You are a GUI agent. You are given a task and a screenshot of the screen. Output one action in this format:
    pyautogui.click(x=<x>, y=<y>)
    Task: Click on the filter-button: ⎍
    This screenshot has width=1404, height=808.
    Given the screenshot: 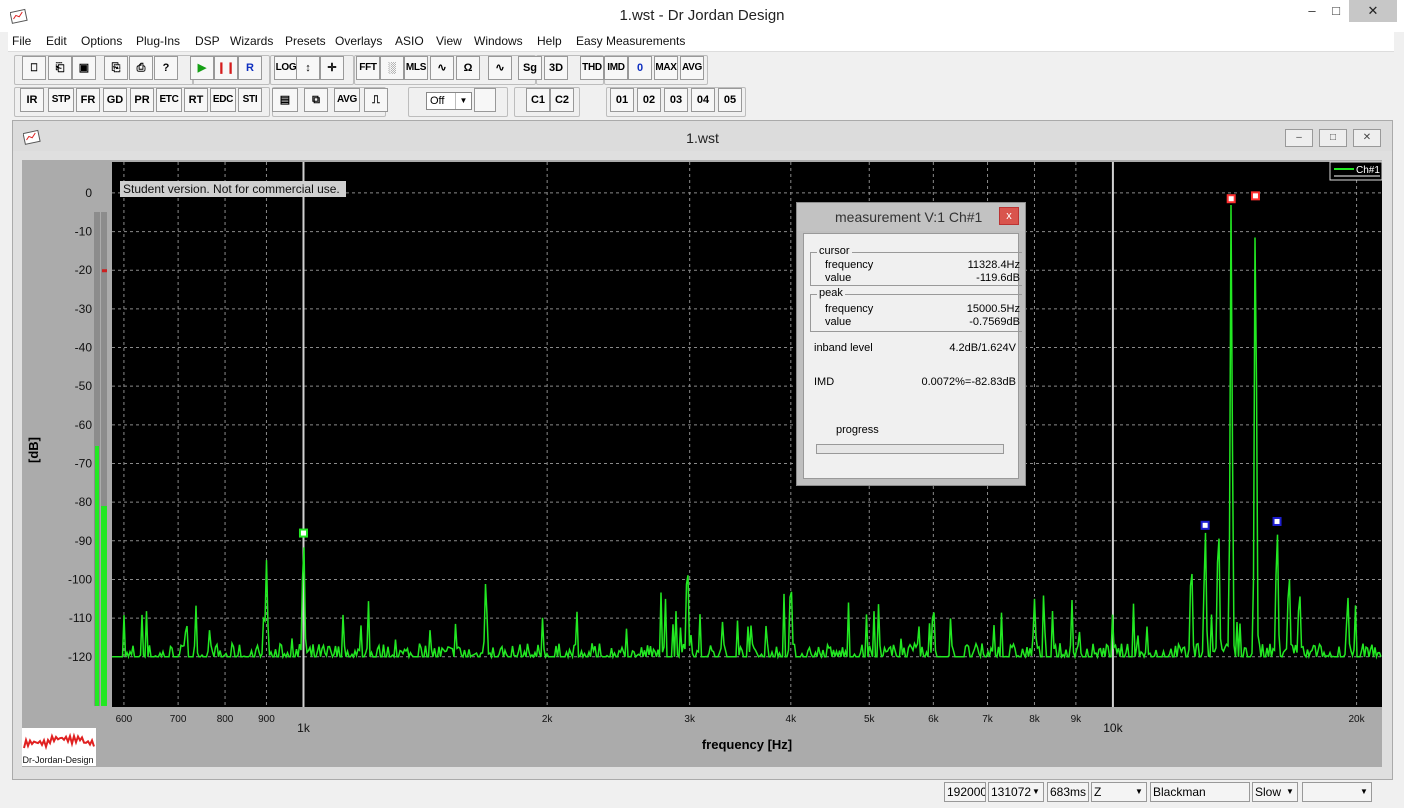 What is the action you would take?
    pyautogui.click(x=376, y=100)
    